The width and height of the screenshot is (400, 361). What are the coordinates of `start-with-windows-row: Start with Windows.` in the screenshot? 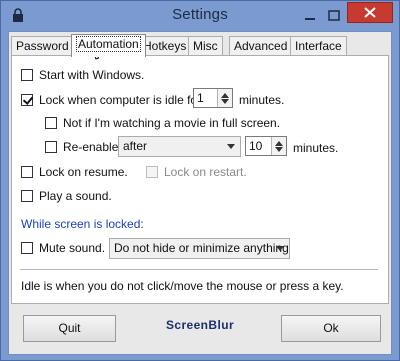 It's located at (82, 75).